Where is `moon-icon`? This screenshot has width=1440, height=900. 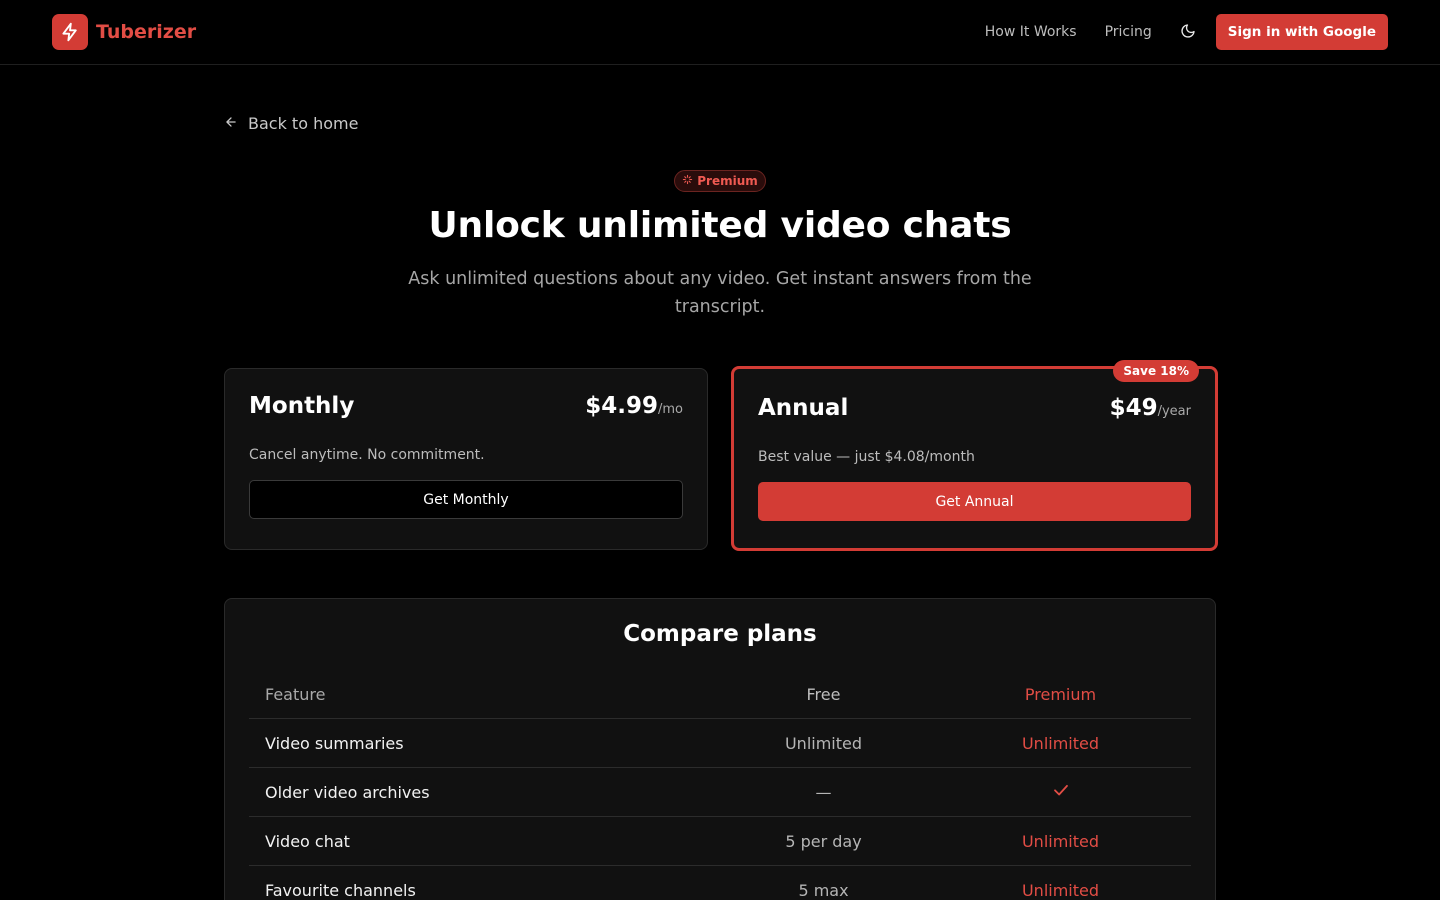 moon-icon is located at coordinates (1188, 32).